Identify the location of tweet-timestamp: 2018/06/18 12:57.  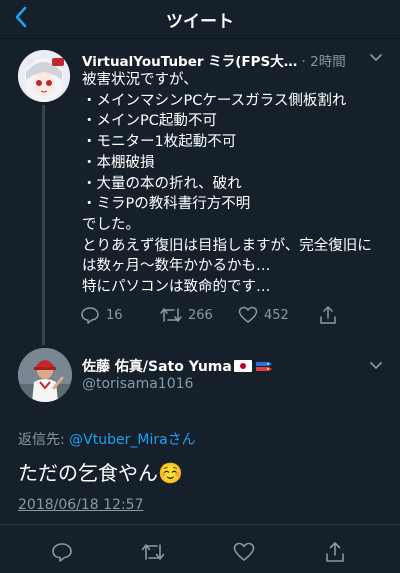
(81, 505).